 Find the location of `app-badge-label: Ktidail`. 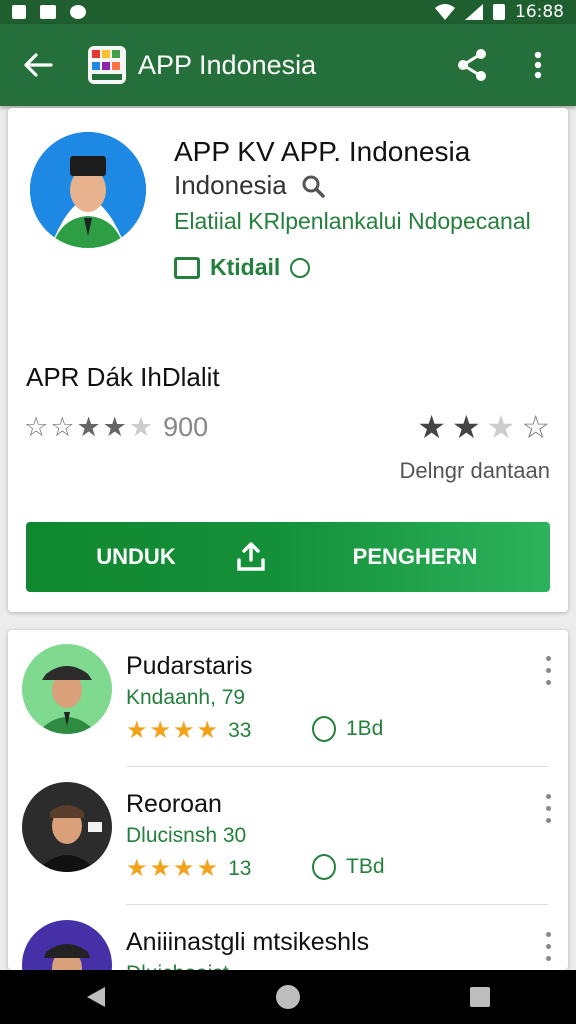

app-badge-label: Ktidail is located at coordinates (245, 267).